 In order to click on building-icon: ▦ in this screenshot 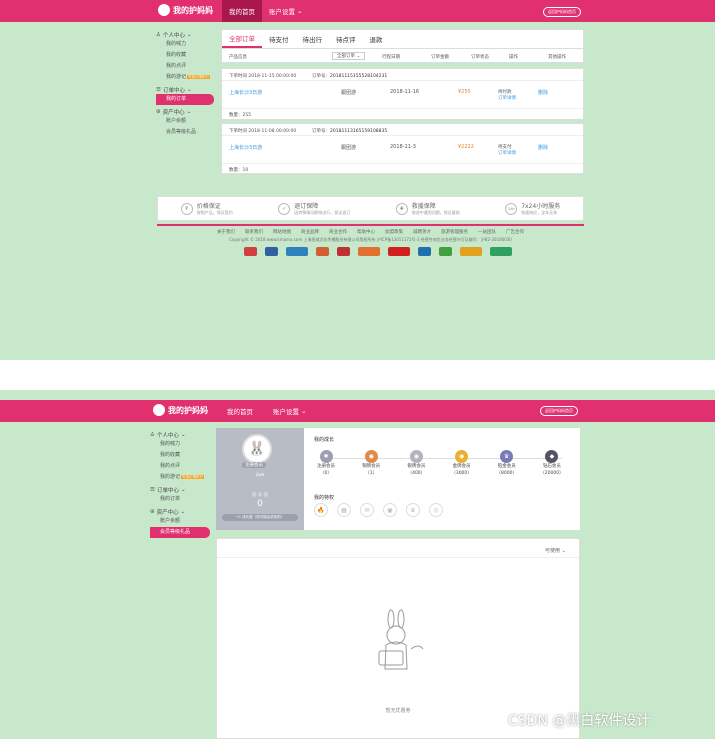, I will do `click(344, 510)`.